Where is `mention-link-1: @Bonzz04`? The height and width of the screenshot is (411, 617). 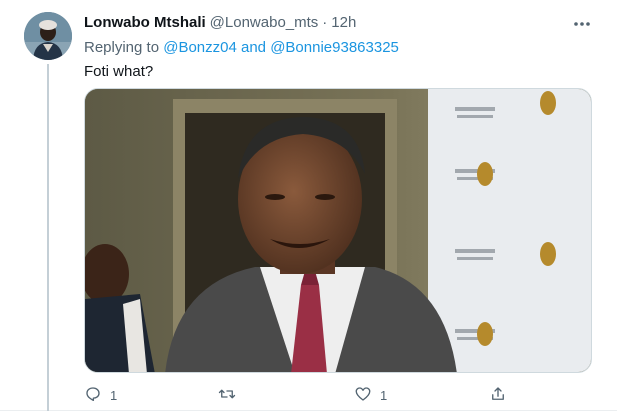
mention-link-1: @Bonzz04 is located at coordinates (200, 47).